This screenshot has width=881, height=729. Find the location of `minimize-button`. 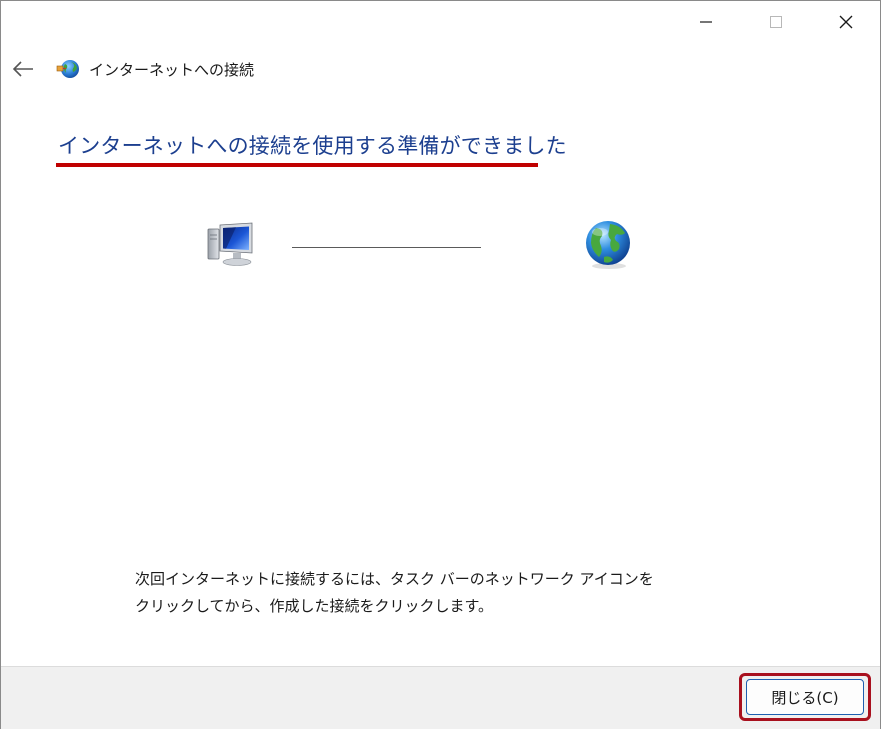

minimize-button is located at coordinates (706, 22).